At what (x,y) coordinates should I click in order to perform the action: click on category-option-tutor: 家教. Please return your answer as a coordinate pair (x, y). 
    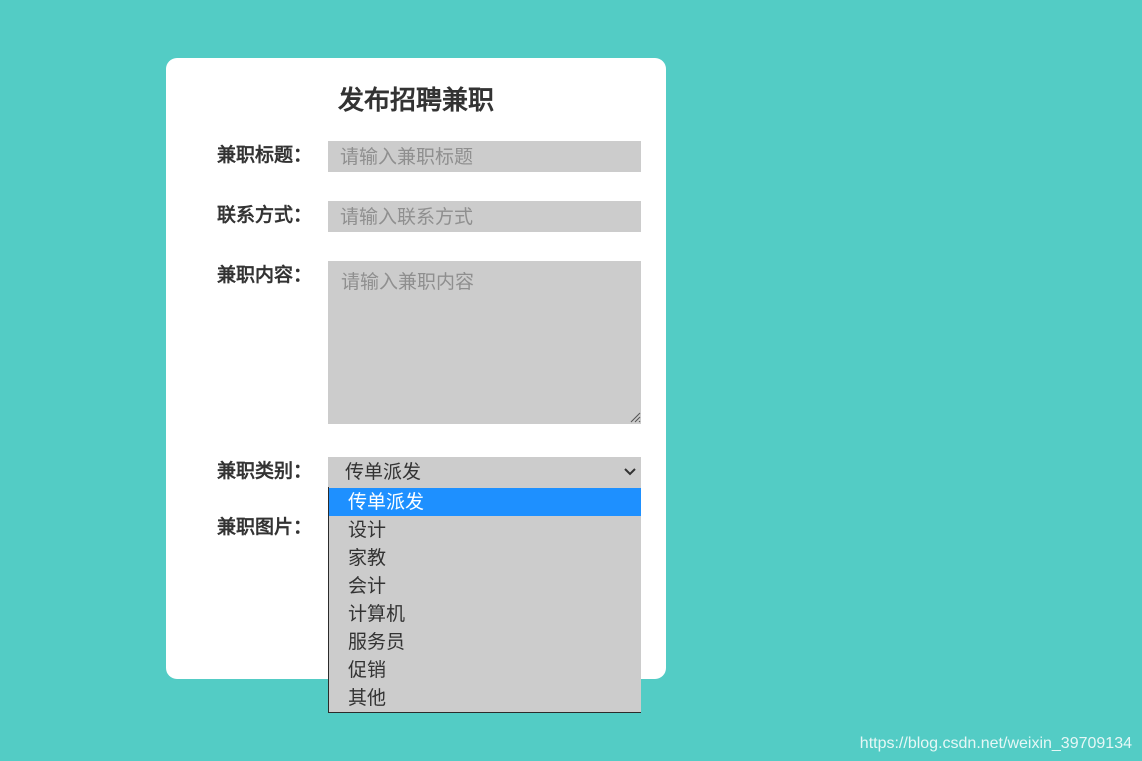
    Looking at the image, I should click on (485, 558).